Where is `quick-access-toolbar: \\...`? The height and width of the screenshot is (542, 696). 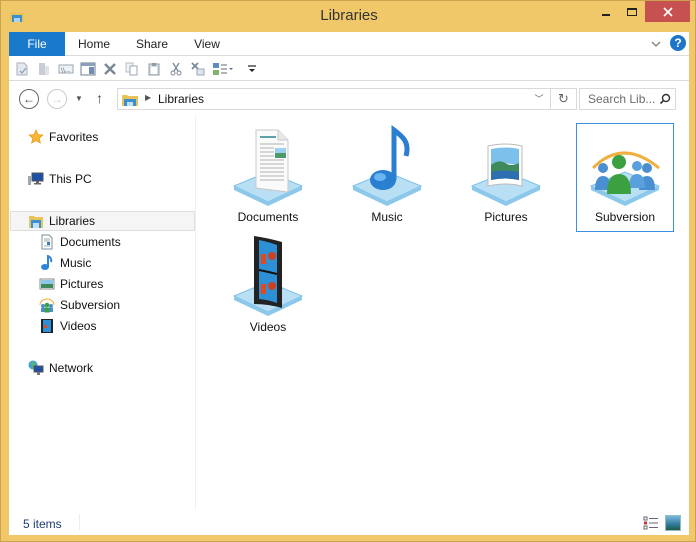
quick-access-toolbar: \\... is located at coordinates (349, 69).